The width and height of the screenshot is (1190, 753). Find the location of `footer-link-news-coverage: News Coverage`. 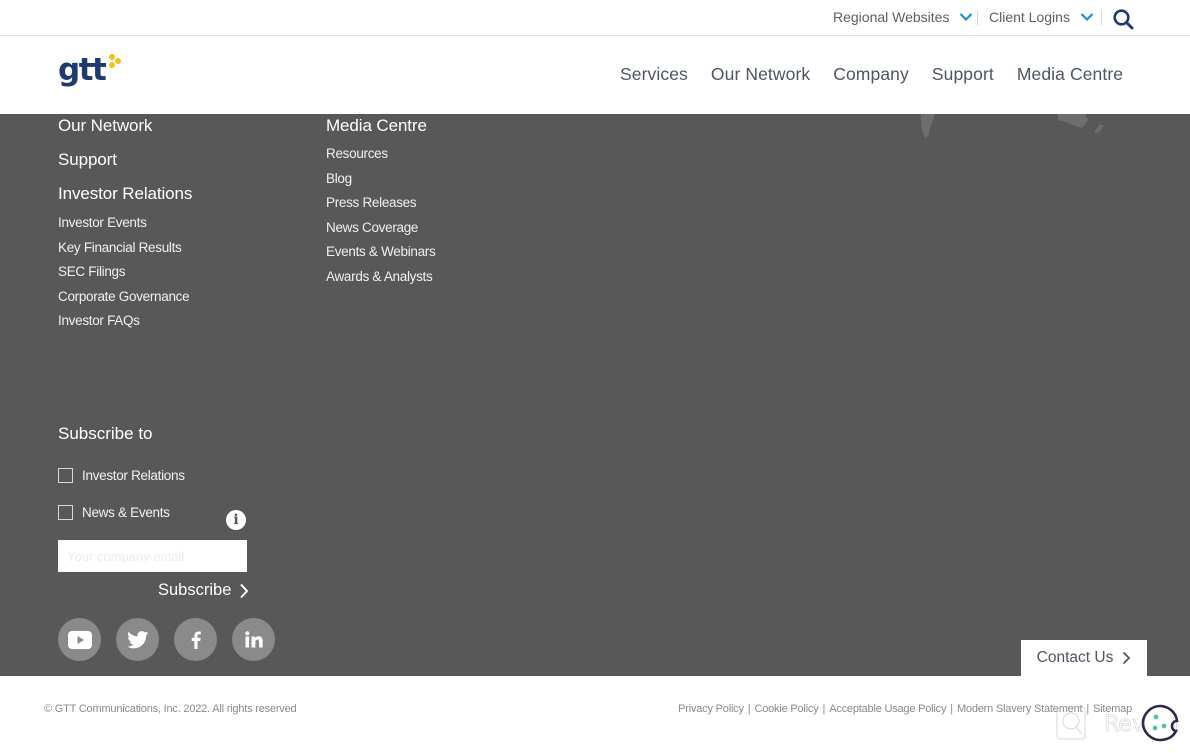

footer-link-news-coverage: News Coverage is located at coordinates (380, 228).